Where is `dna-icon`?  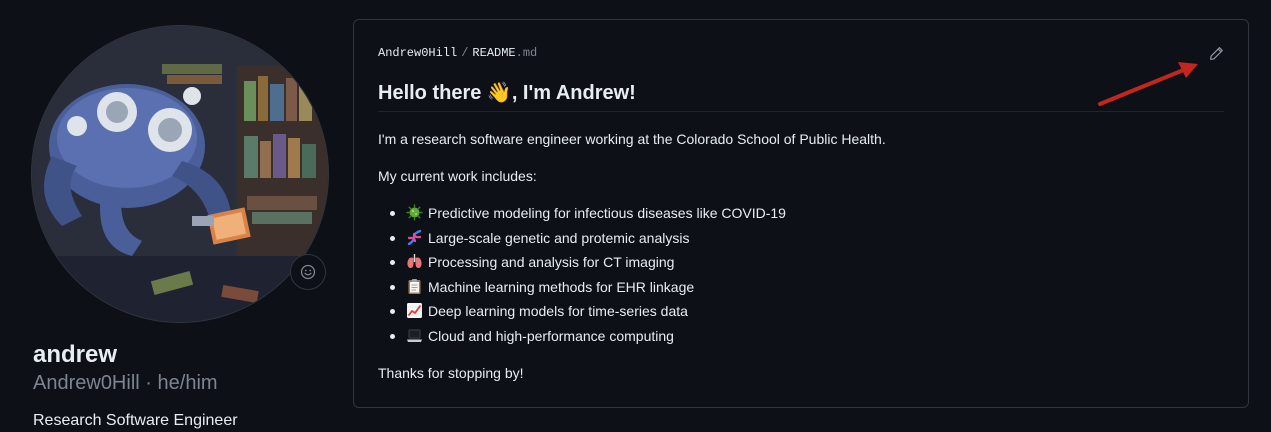 dna-icon is located at coordinates (414, 237).